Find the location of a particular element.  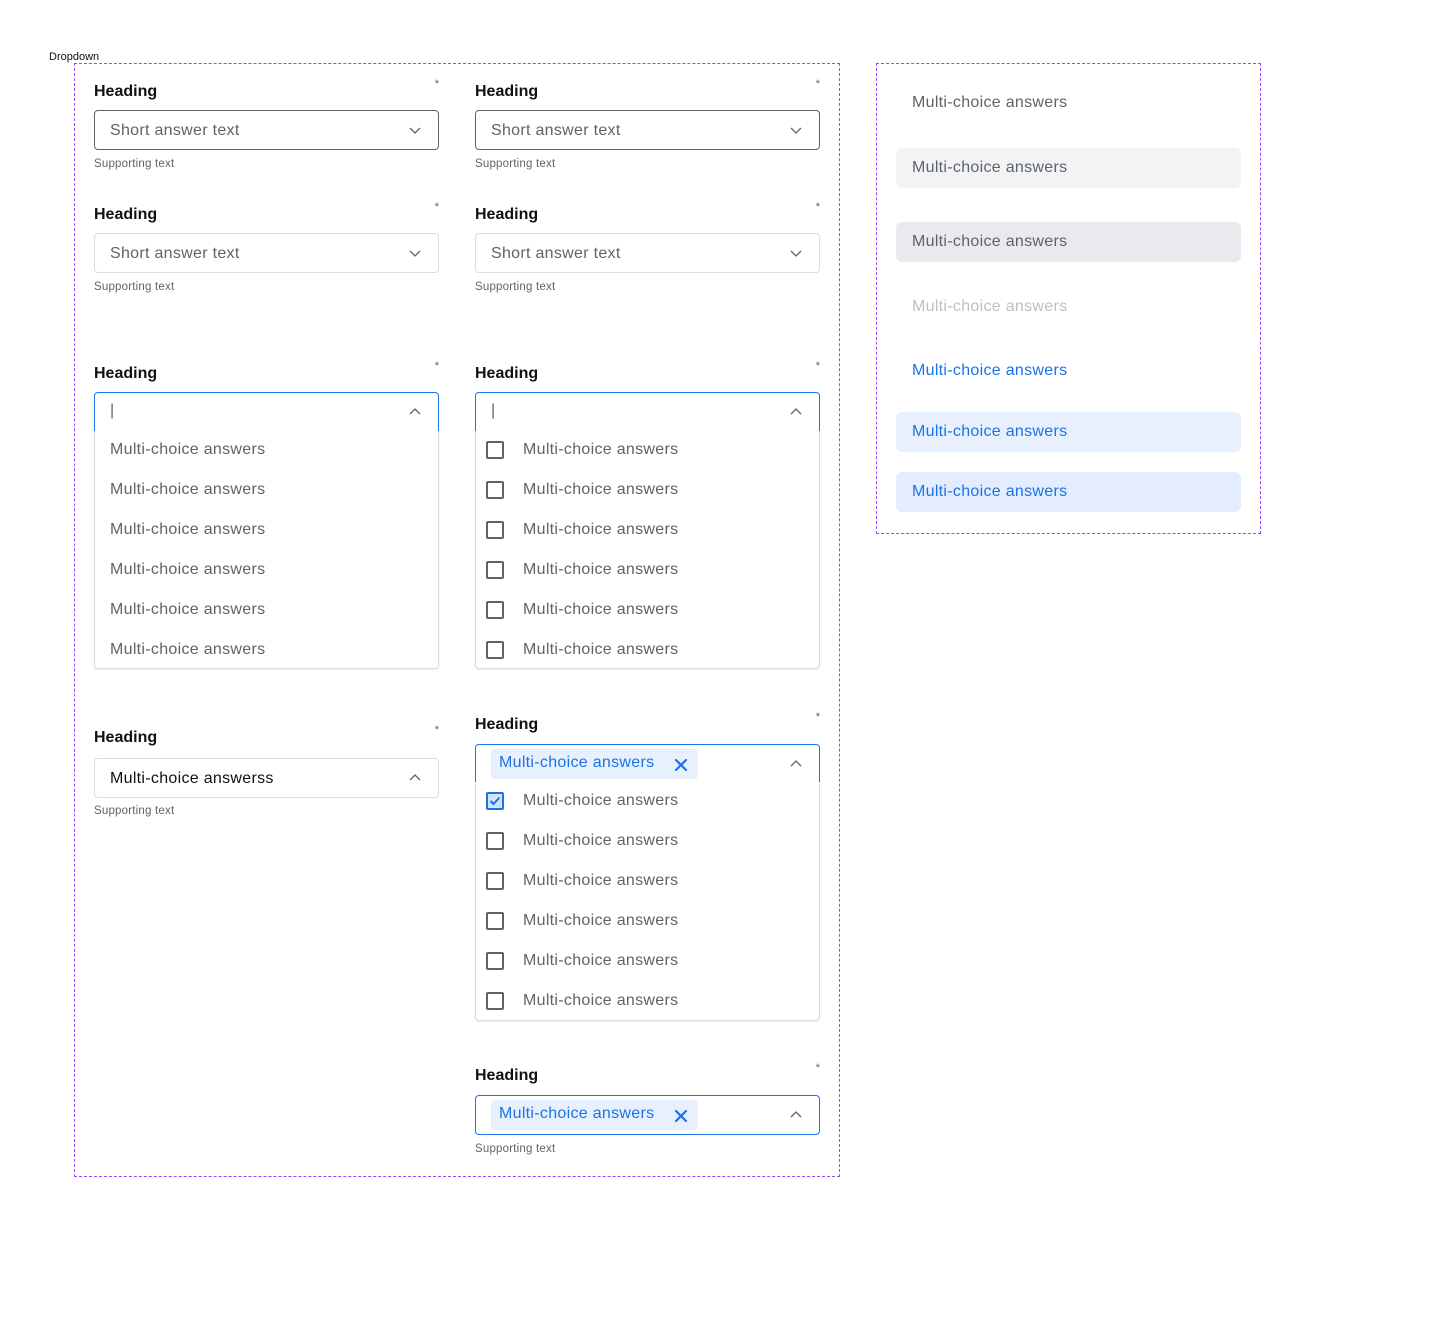

dropdown-select: Multi-choice answerss is located at coordinates (266, 778).